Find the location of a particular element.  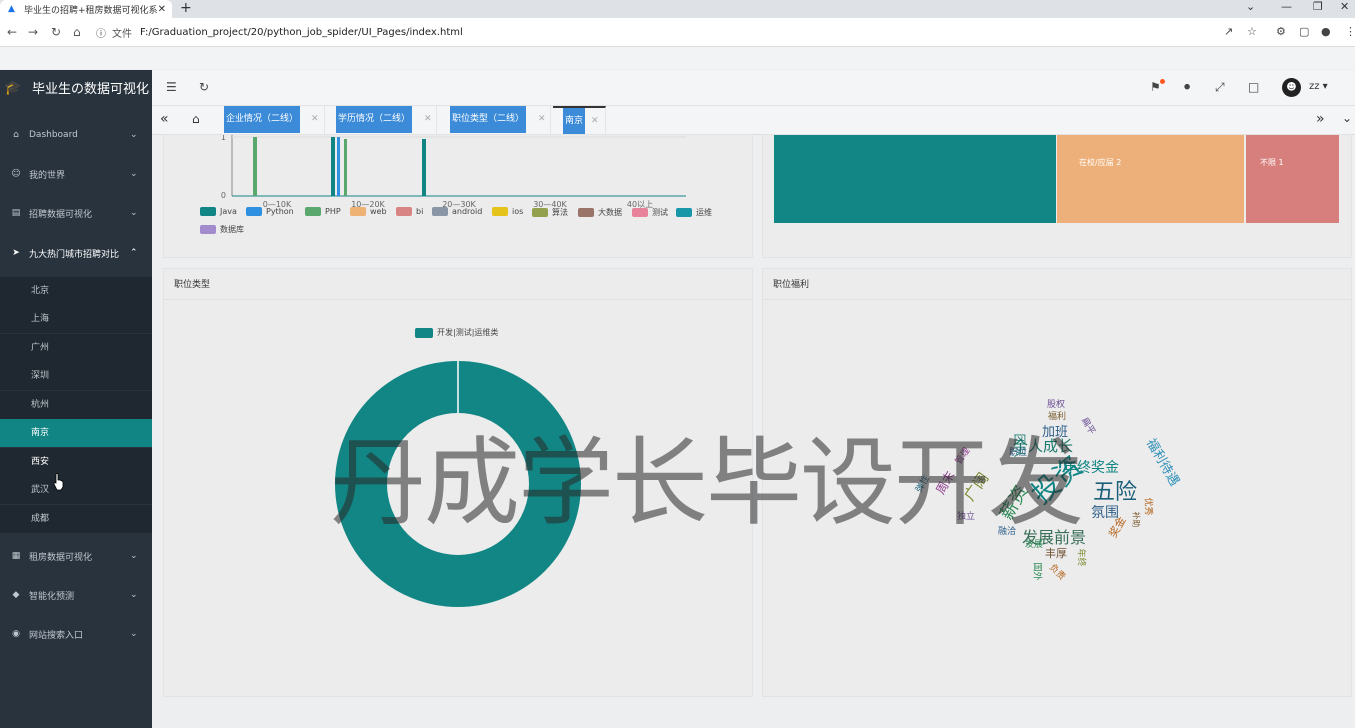

sidebar-item-recruit-vis: ▤ 招聘数据可视化 ⌄ is located at coordinates (76, 213).